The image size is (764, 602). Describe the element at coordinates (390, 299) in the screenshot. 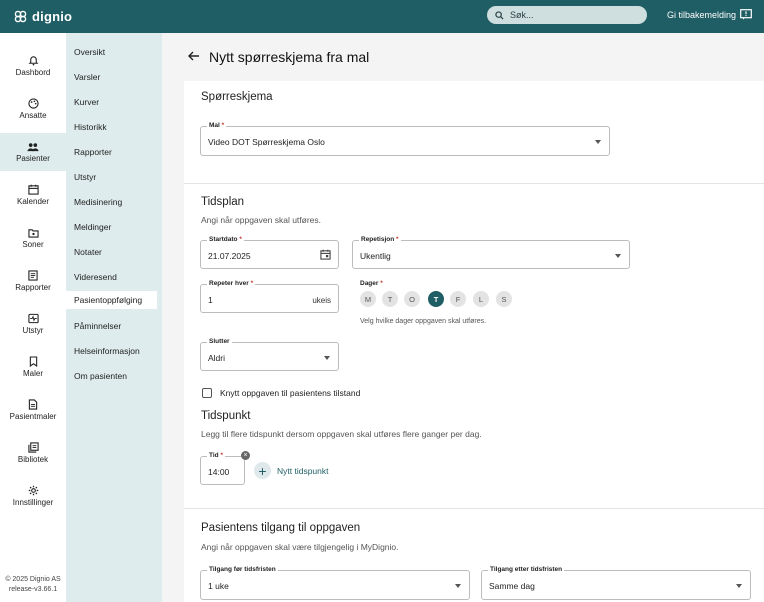

I see `day-toggle-tue: T` at that location.